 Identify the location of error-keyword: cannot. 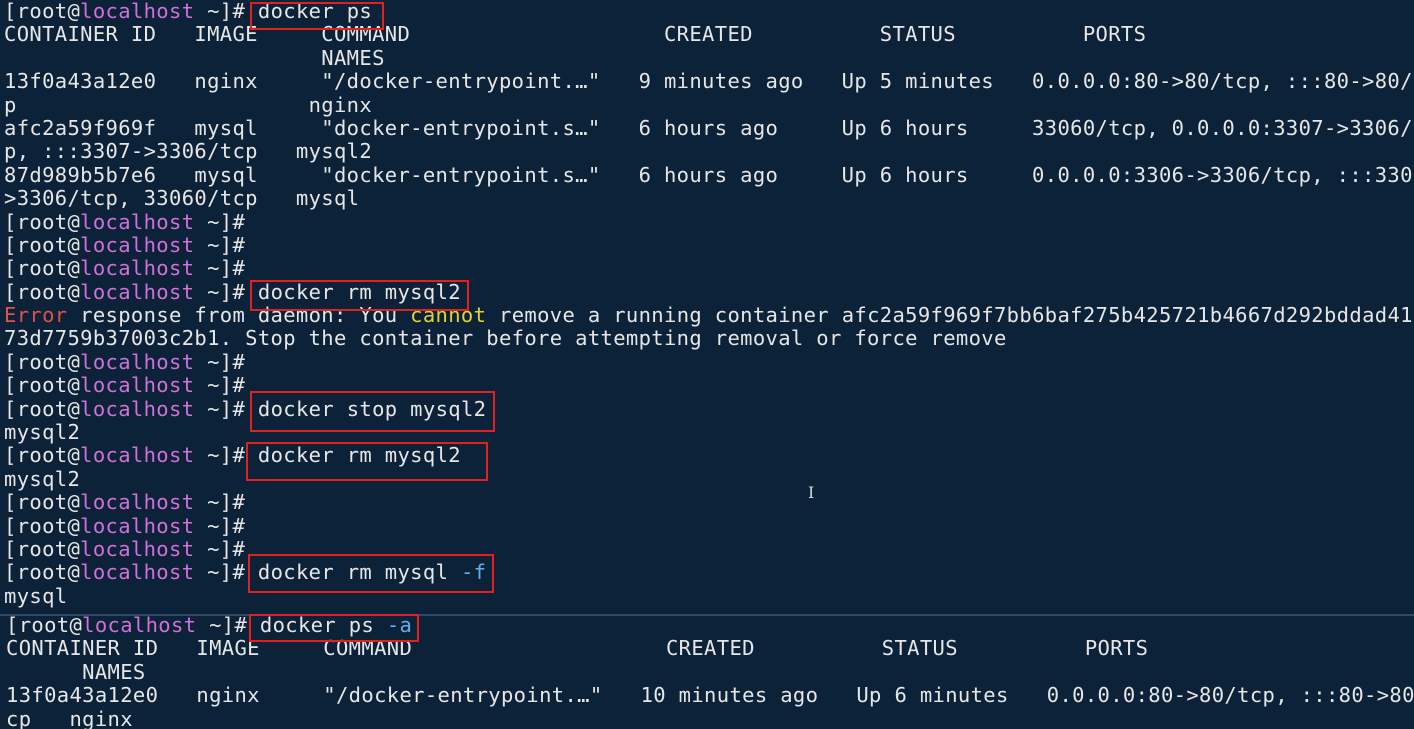
(448, 315).